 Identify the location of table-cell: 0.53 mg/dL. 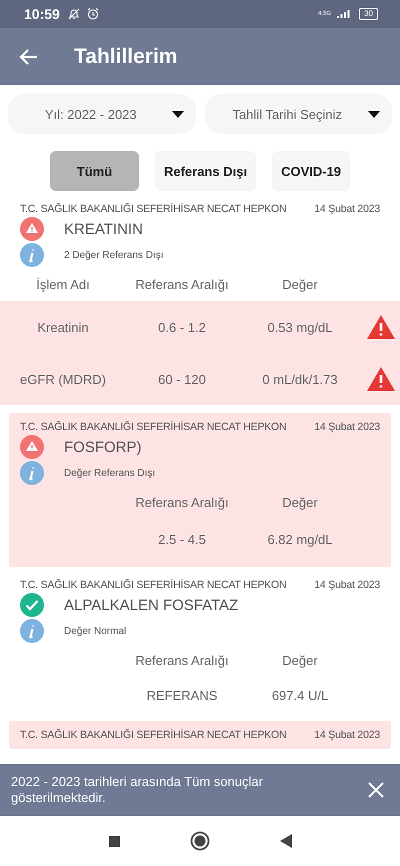
(300, 327).